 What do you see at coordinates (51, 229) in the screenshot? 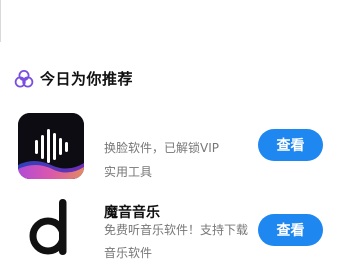
I see `letter-d-app-icon` at bounding box center [51, 229].